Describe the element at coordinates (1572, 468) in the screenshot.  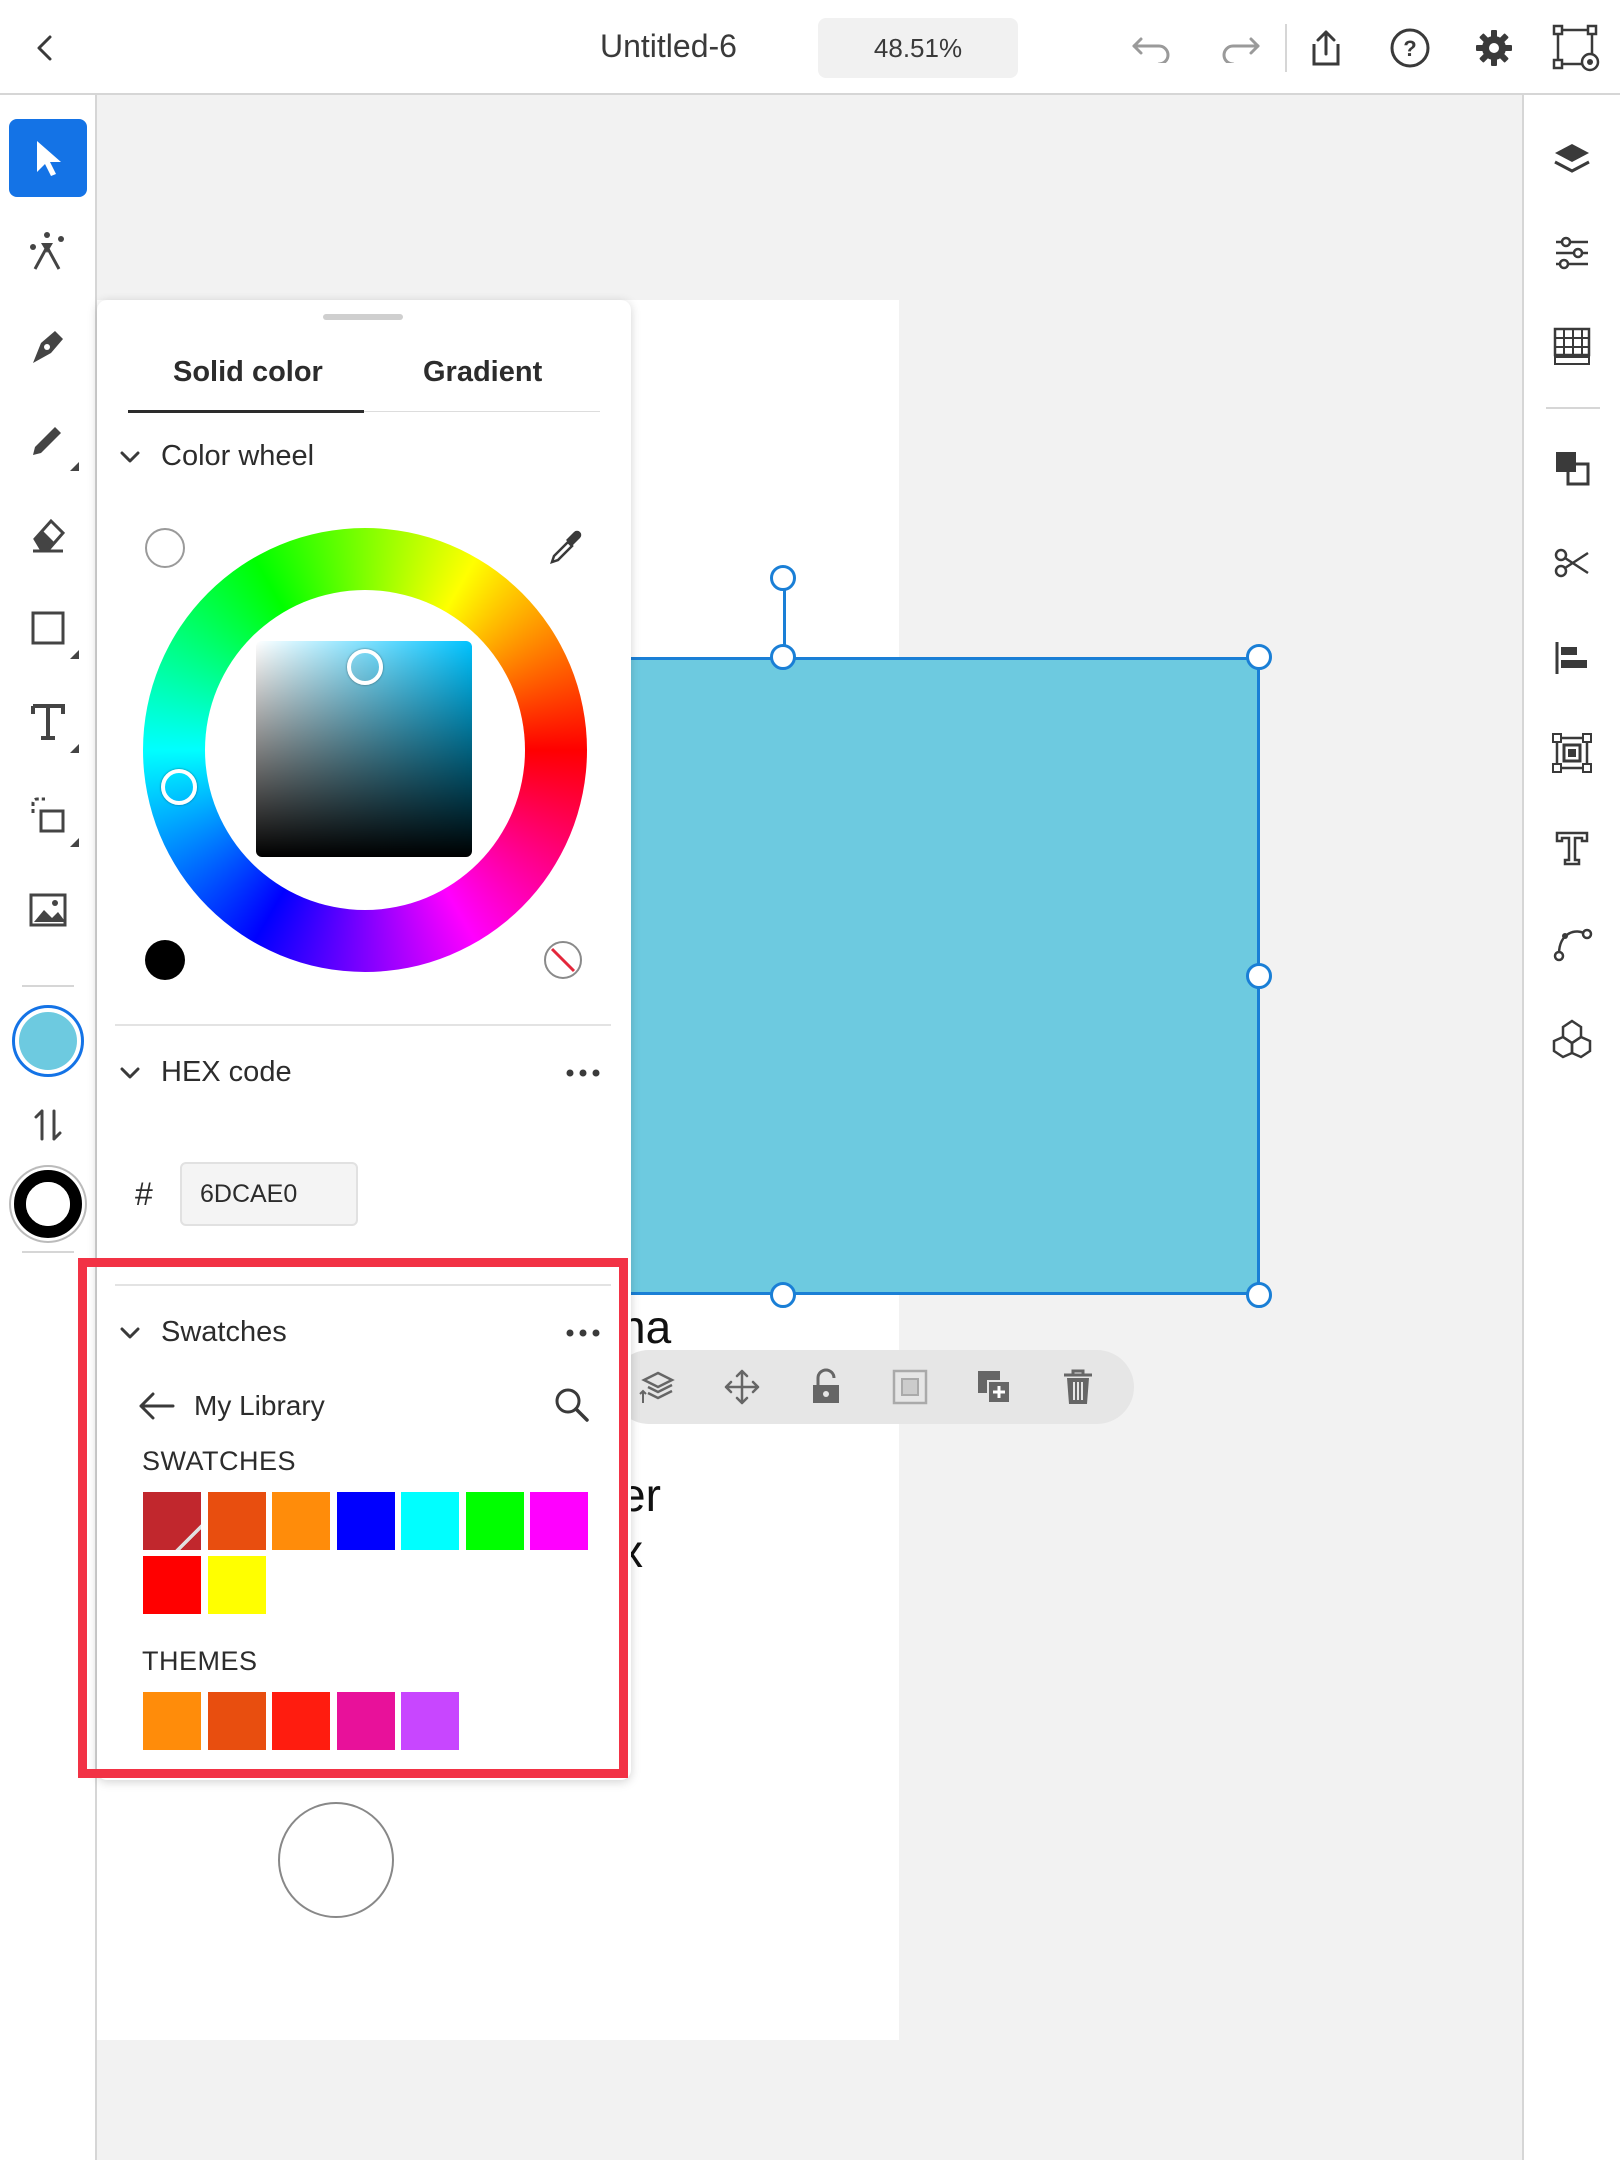
I see `combine-shapes-icon` at that location.